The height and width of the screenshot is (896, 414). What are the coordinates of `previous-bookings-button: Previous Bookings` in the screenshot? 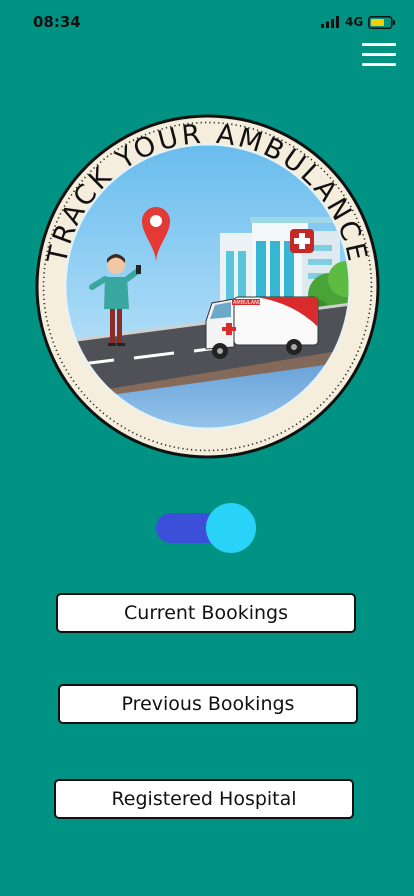 It's located at (208, 704).